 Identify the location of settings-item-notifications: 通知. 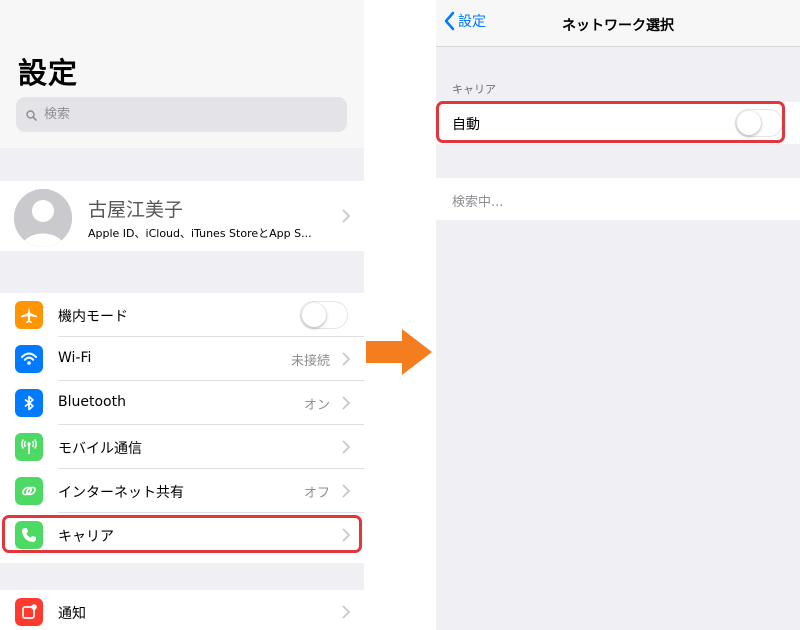
(182, 610).